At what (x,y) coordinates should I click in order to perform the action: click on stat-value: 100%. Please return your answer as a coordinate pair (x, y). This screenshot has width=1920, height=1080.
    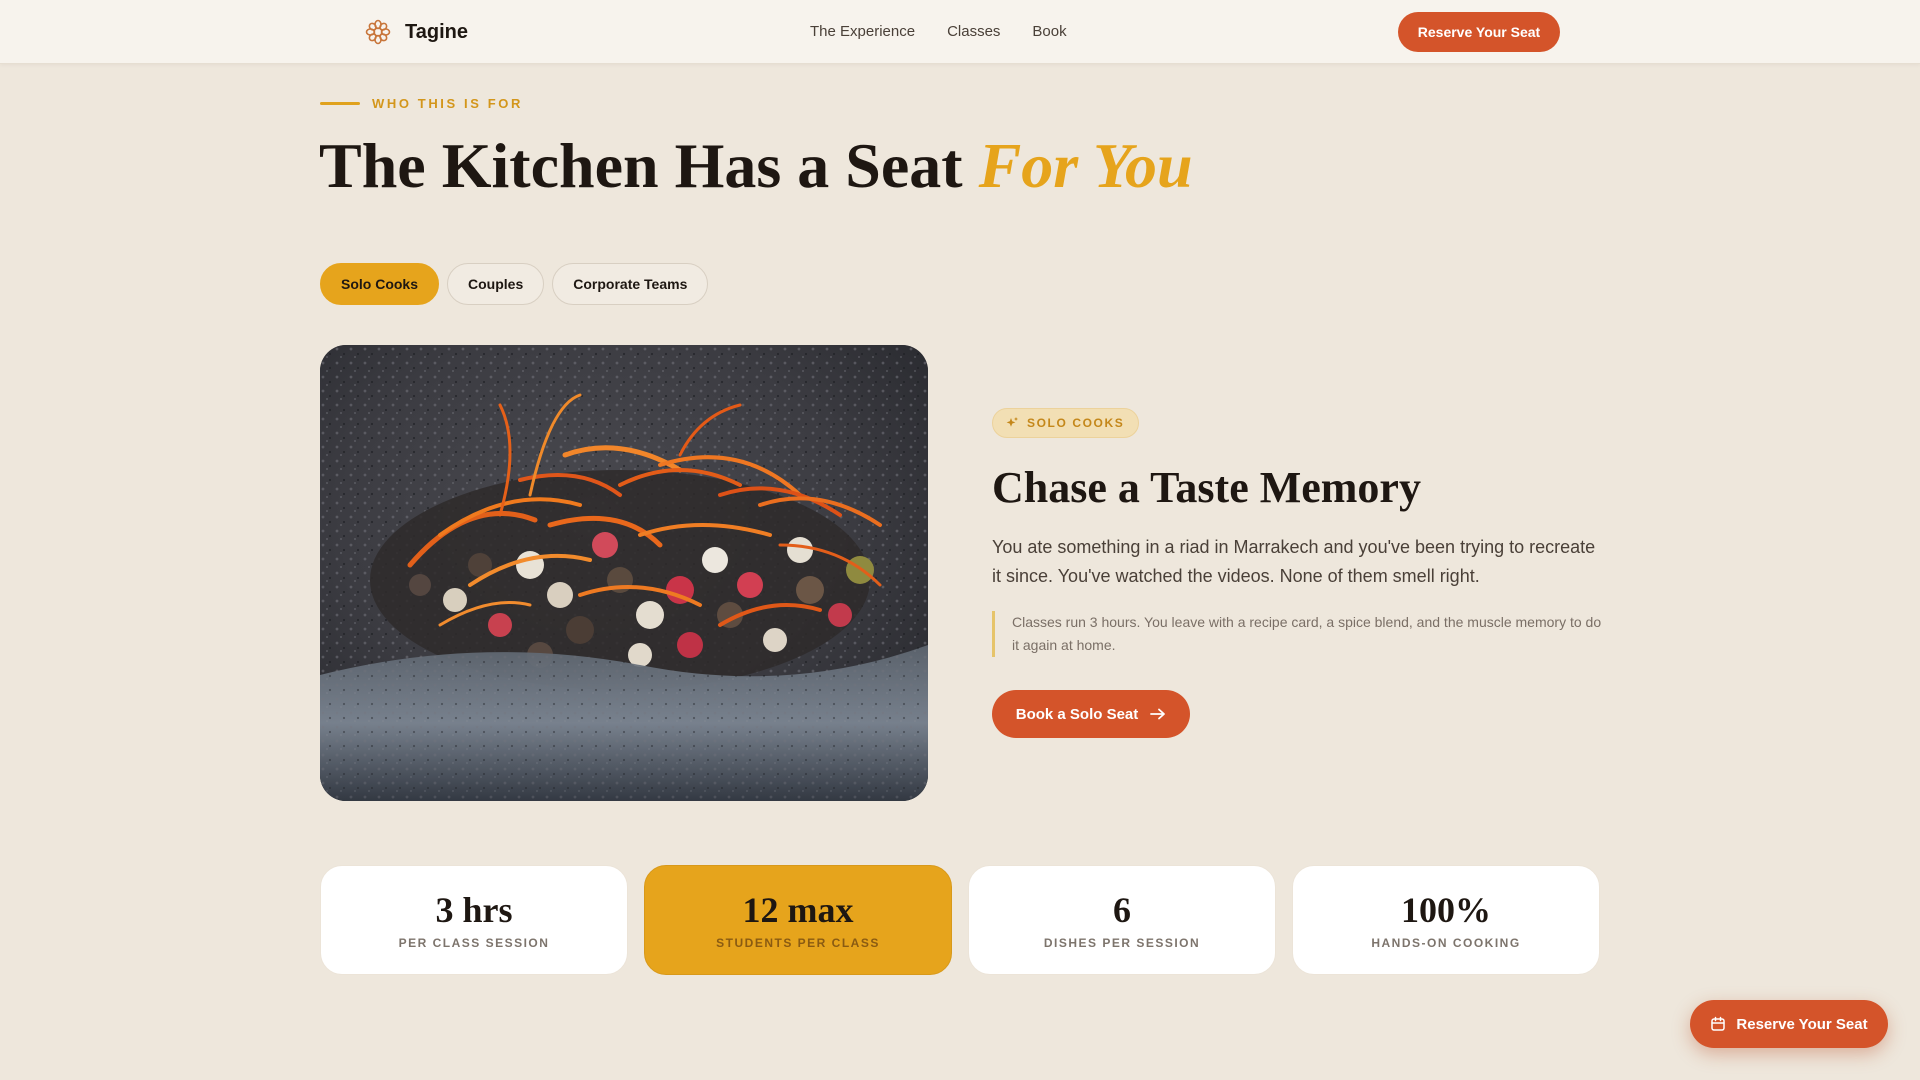
    Looking at the image, I should click on (1446, 910).